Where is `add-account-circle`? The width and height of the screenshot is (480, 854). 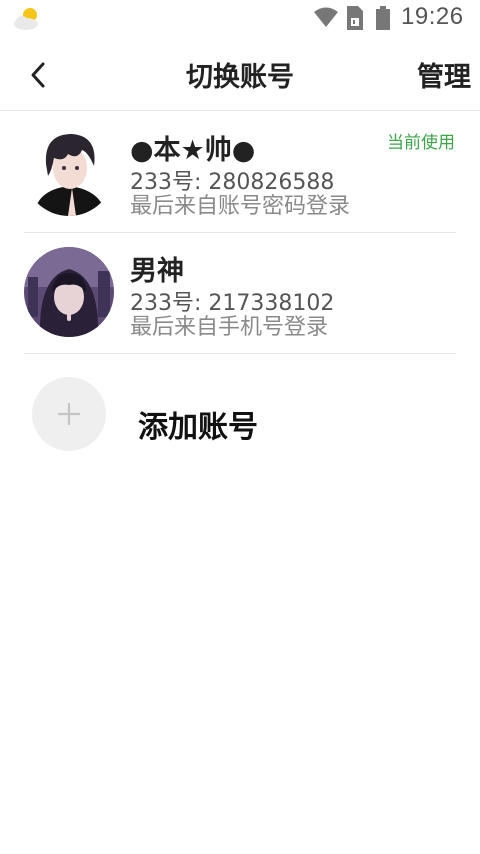
add-account-circle is located at coordinates (69, 414).